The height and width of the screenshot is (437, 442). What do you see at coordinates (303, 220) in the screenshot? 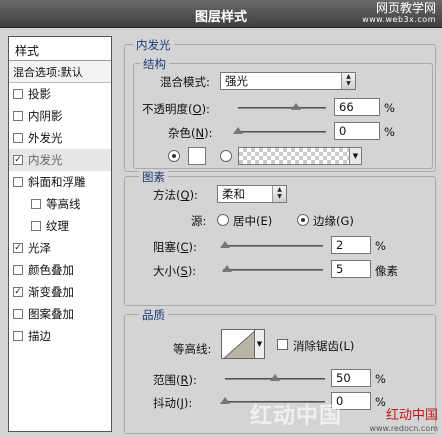
I see `source-edge-radio` at bounding box center [303, 220].